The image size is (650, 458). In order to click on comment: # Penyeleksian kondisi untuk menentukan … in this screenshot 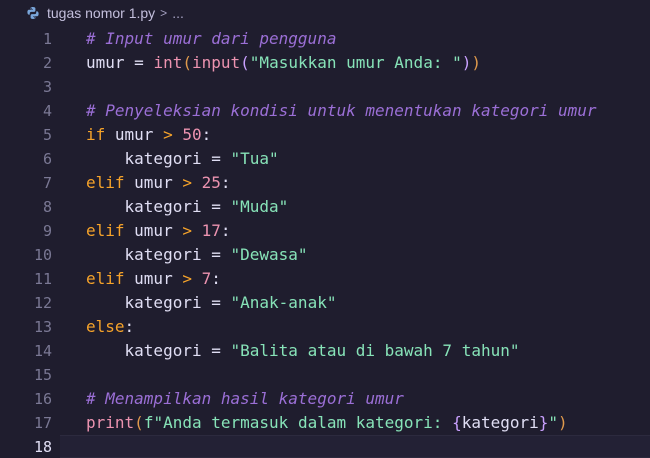, I will do `click(341, 110)`.